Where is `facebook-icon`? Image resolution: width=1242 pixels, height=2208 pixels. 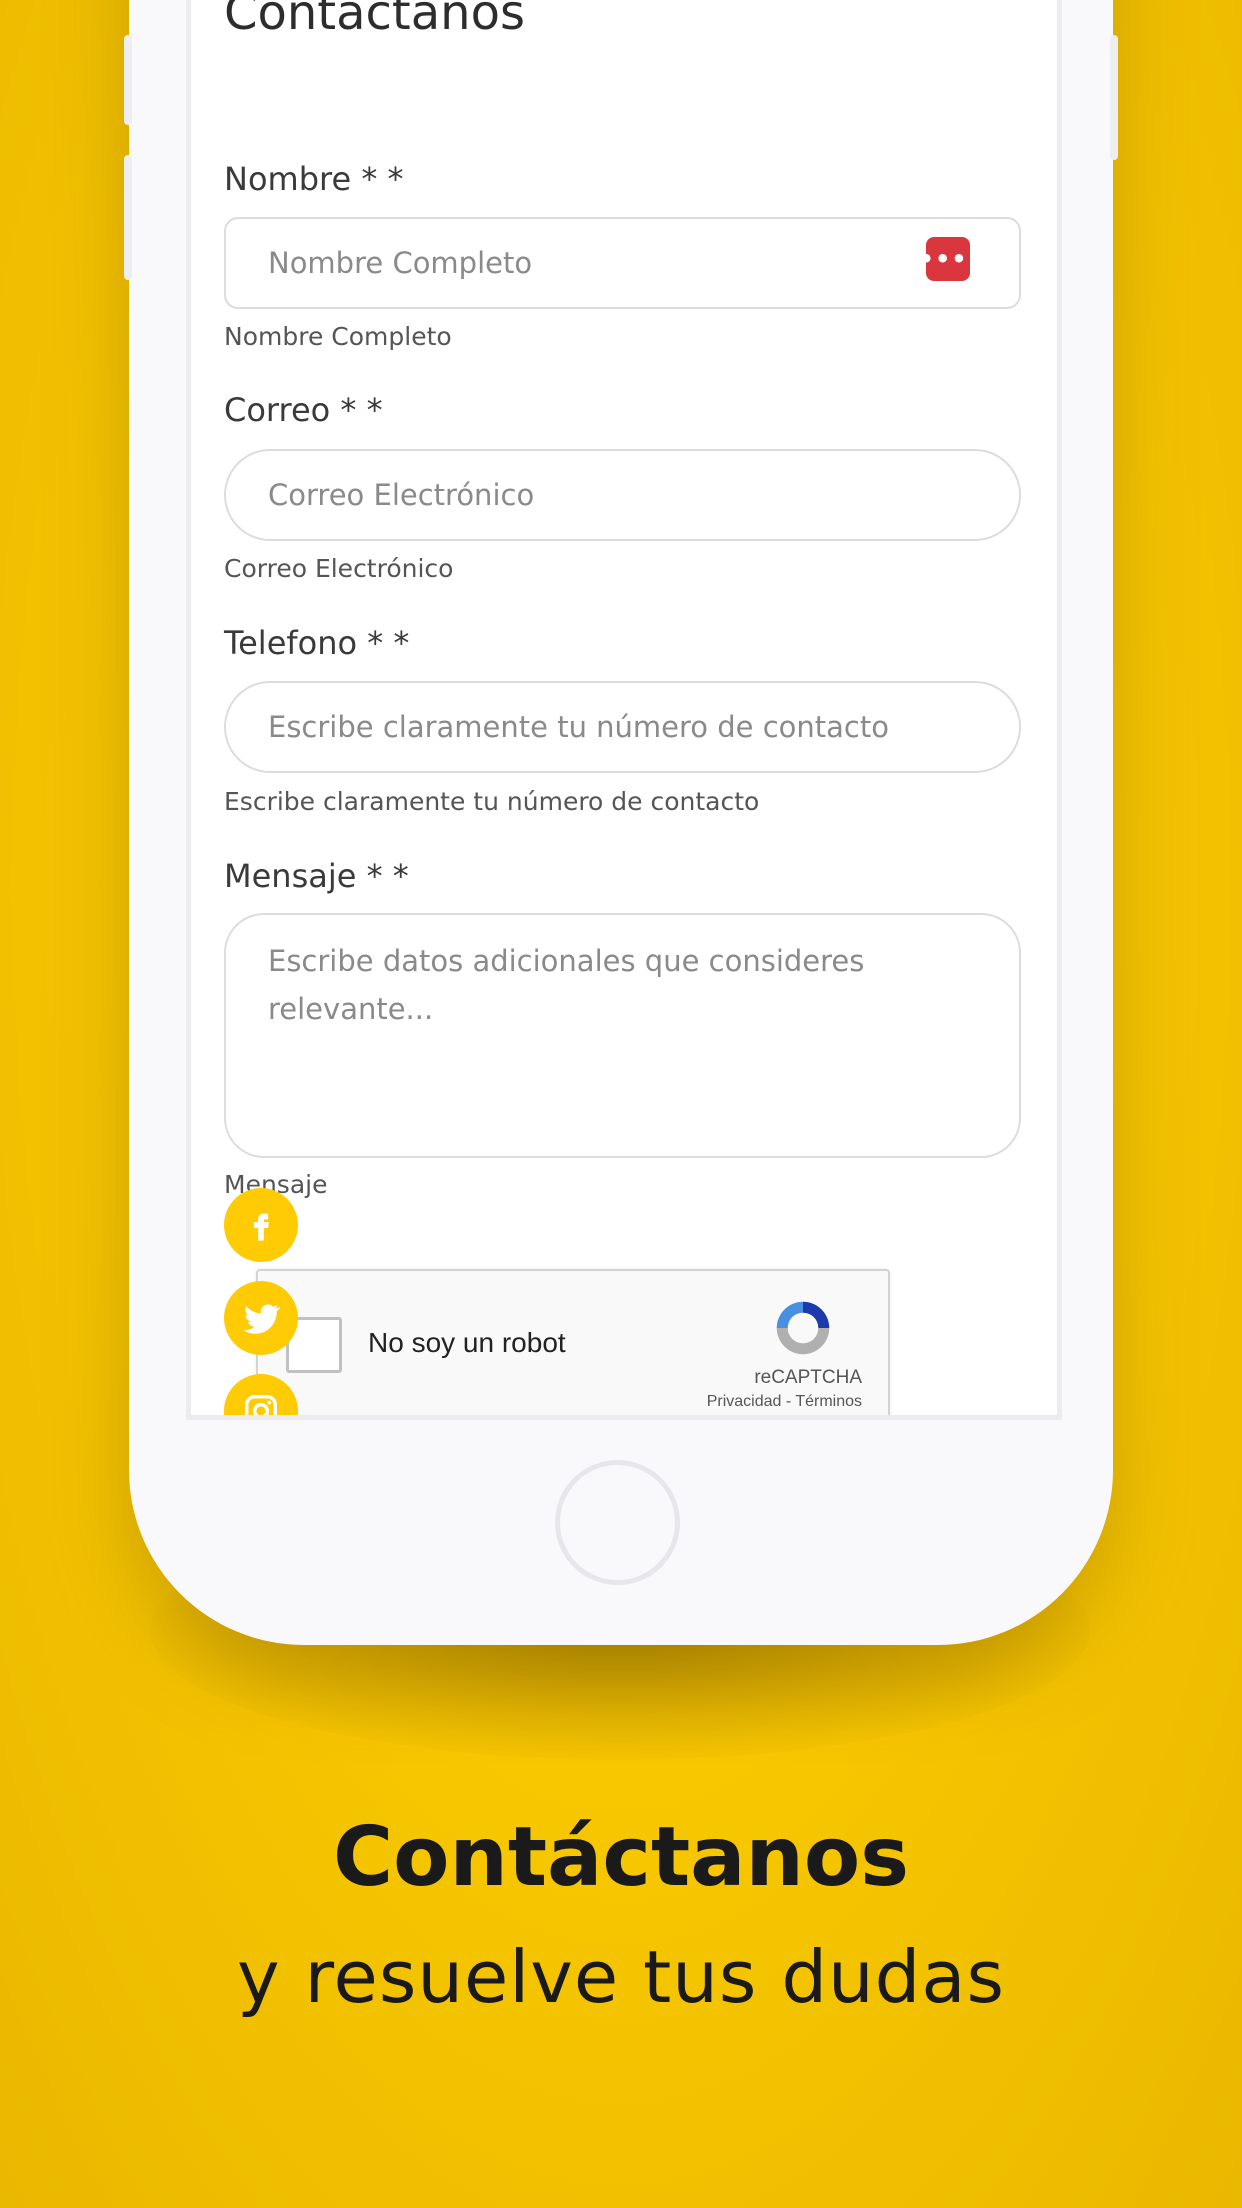
facebook-icon is located at coordinates (261, 1227).